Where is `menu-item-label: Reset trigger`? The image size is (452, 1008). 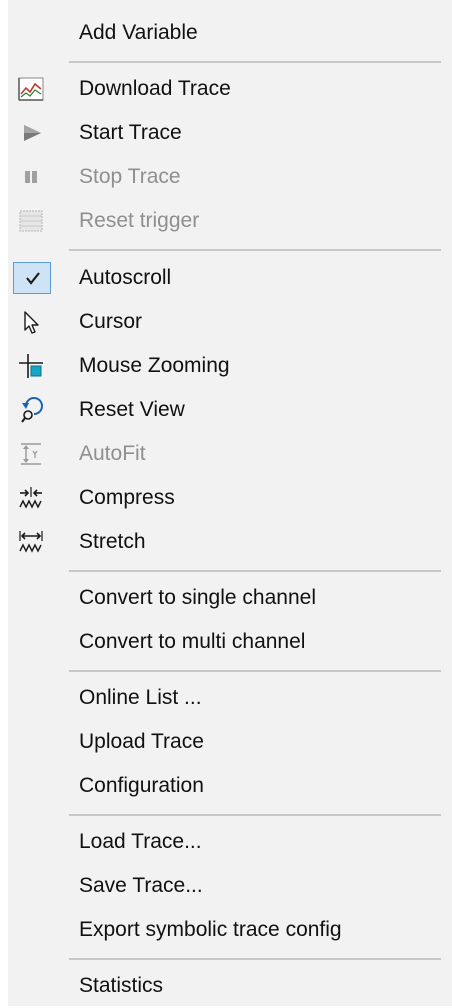
menu-item-label: Reset trigger is located at coordinates (139, 220).